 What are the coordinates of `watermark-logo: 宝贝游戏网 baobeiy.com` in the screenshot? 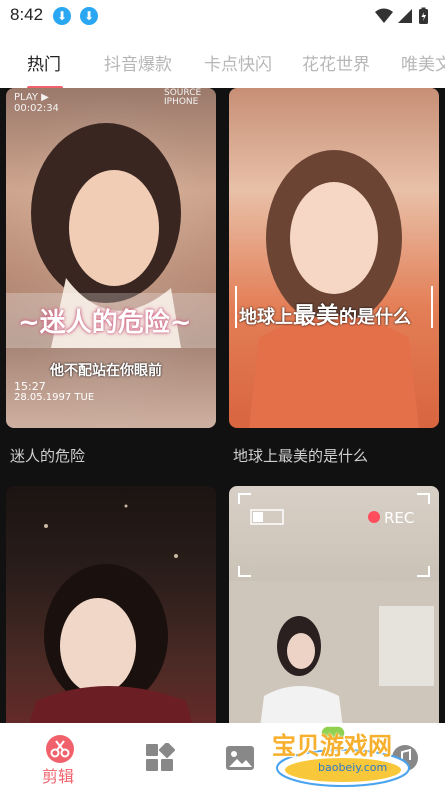 It's located at (343, 755).